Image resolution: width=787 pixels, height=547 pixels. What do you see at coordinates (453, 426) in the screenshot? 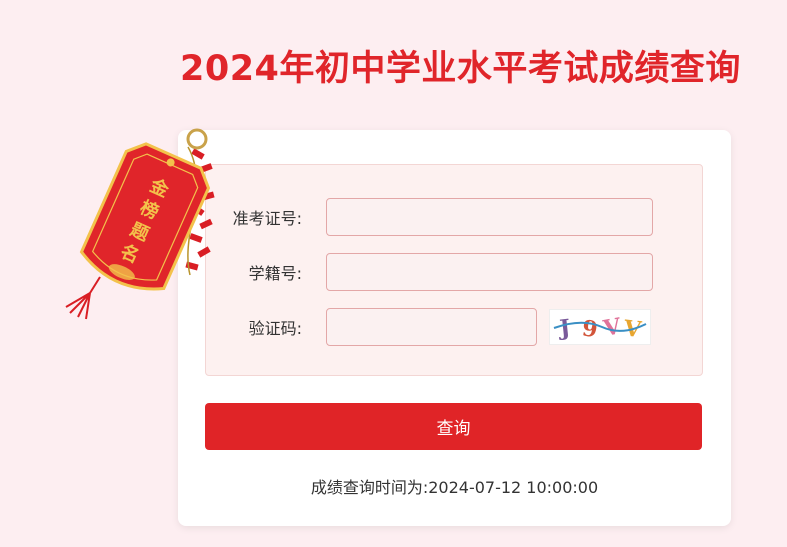
I see `query-button: 查询` at bounding box center [453, 426].